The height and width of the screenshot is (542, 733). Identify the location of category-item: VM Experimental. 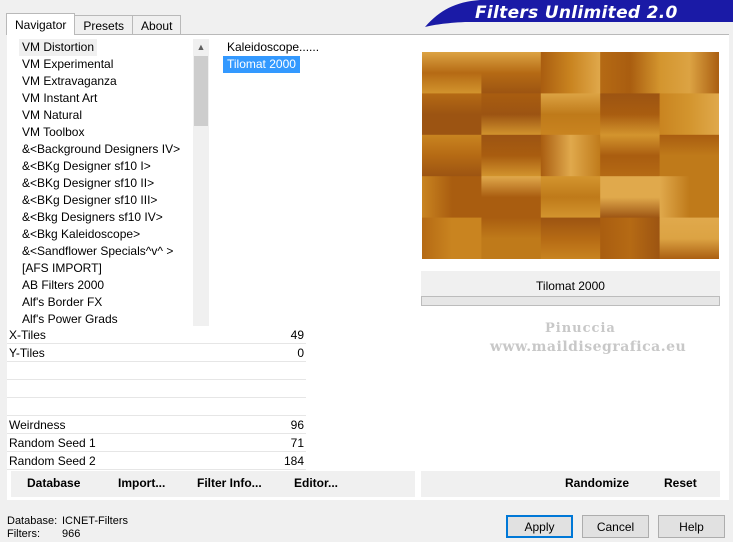
(66, 64).